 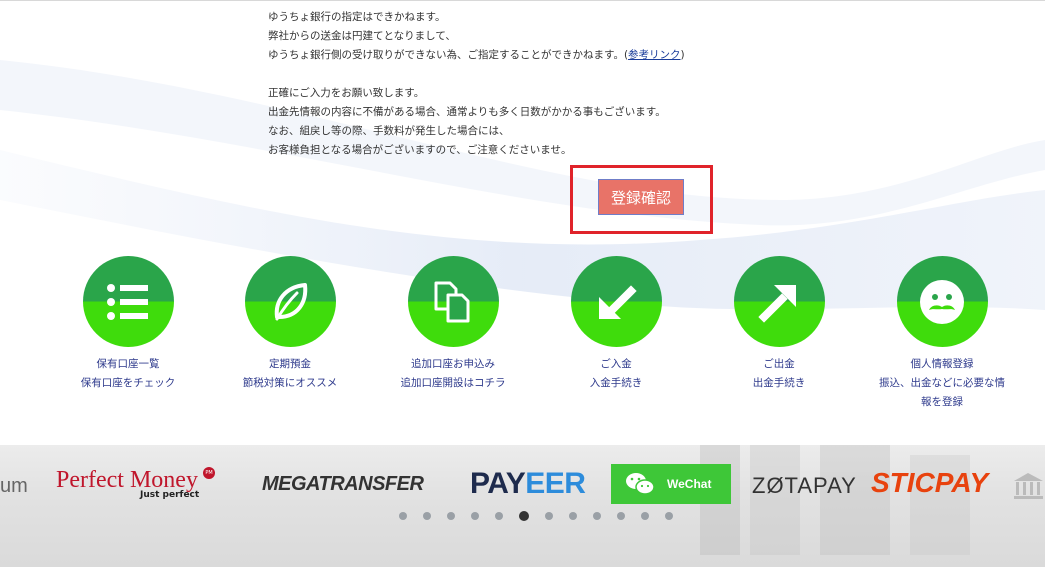 What do you see at coordinates (362, 36) in the screenshot?
I see `notice-line: 弊社からの送金は円建てとなりまして、` at bounding box center [362, 36].